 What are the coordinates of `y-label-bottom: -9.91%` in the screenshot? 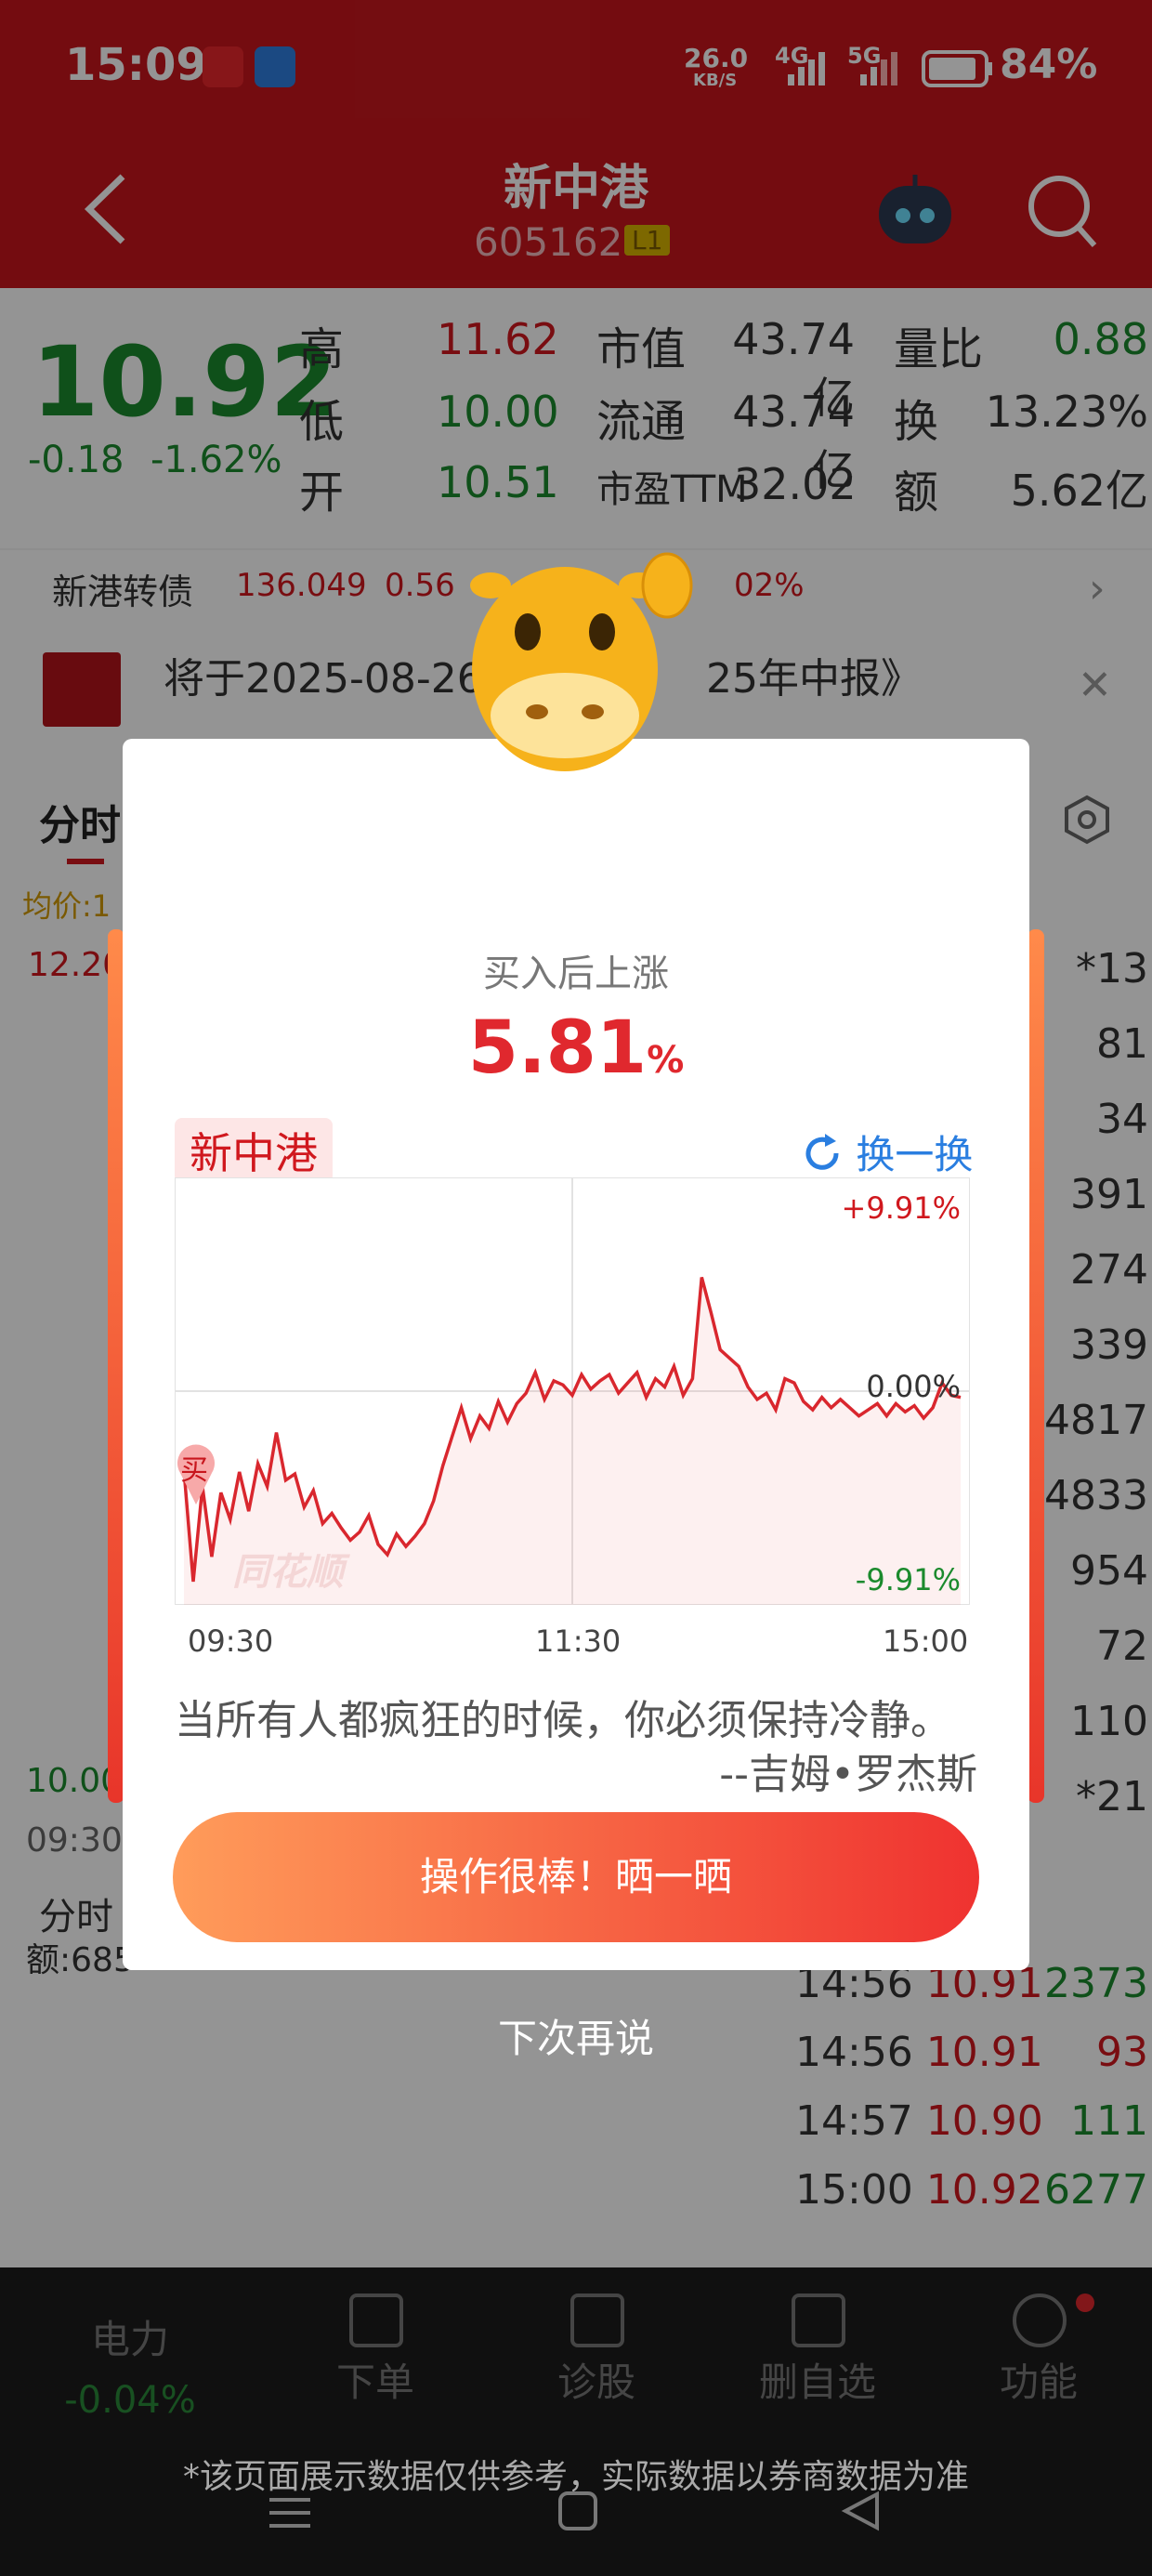 It's located at (908, 1579).